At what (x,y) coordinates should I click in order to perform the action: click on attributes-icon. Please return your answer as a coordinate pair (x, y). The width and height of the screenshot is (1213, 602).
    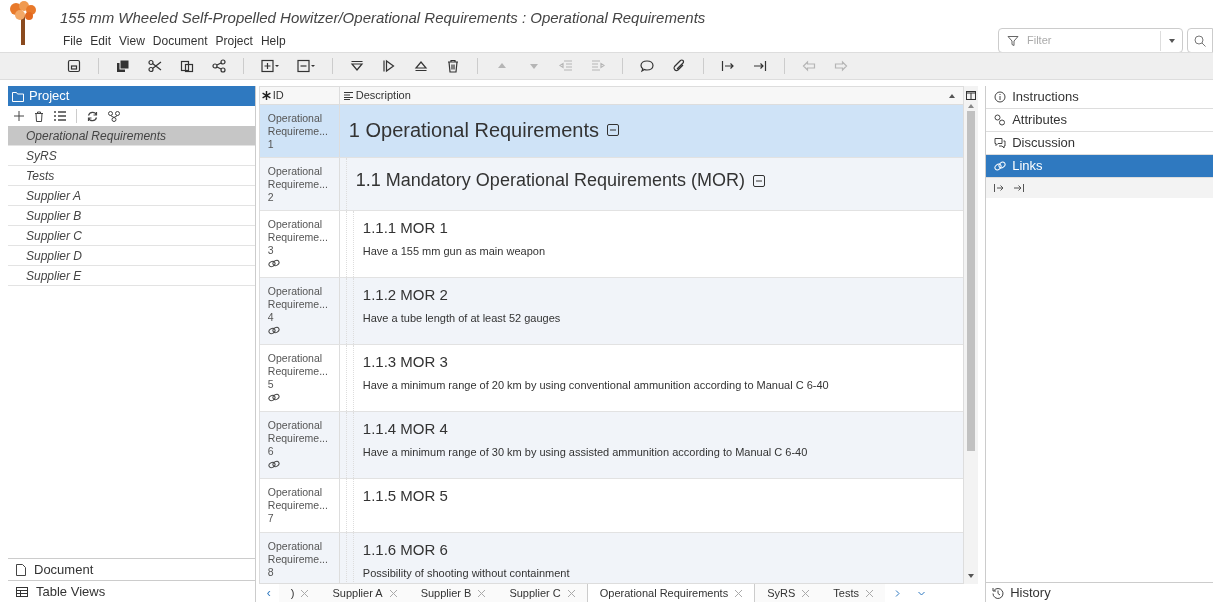
    Looking at the image, I should click on (1000, 120).